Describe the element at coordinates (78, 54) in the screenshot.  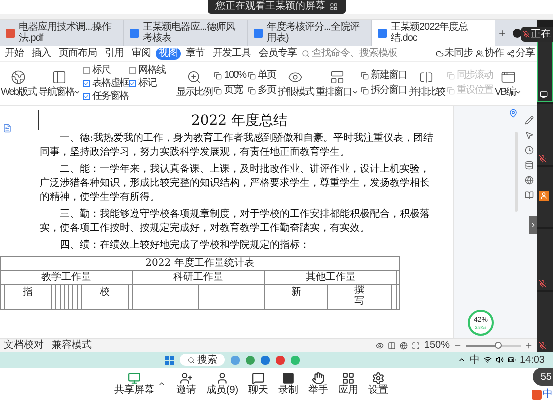
I see `menu-tab: 页面布局` at that location.